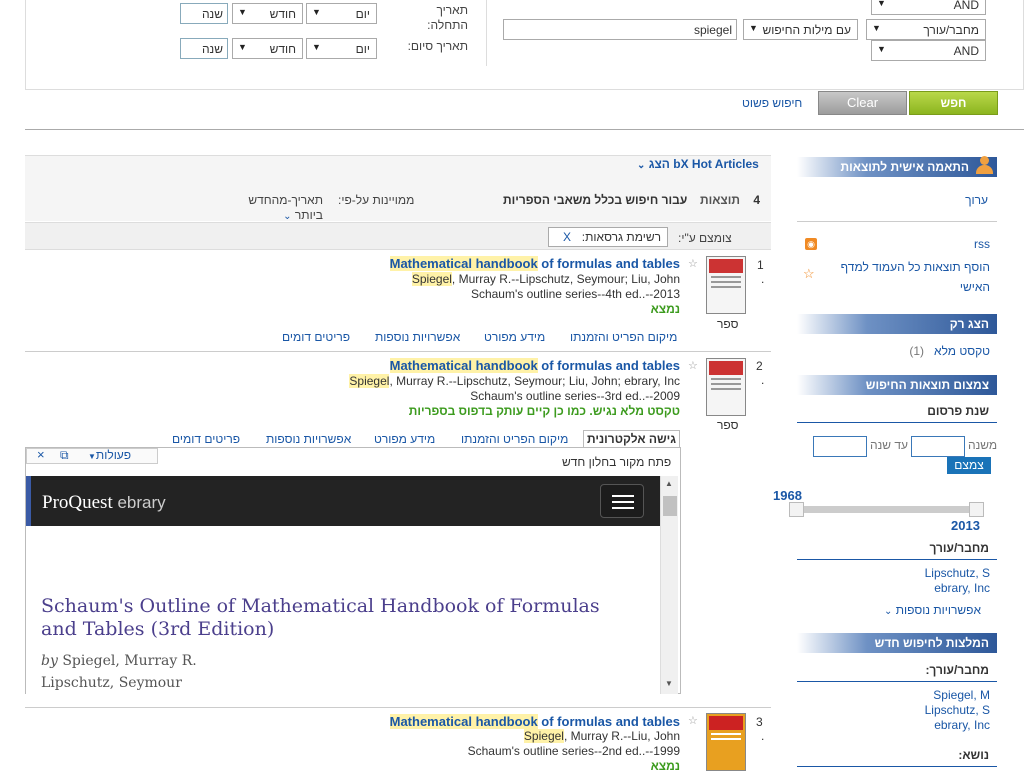 This screenshot has height=773, width=1024. I want to click on start-day-select: יום ▼, so click(341, 13).